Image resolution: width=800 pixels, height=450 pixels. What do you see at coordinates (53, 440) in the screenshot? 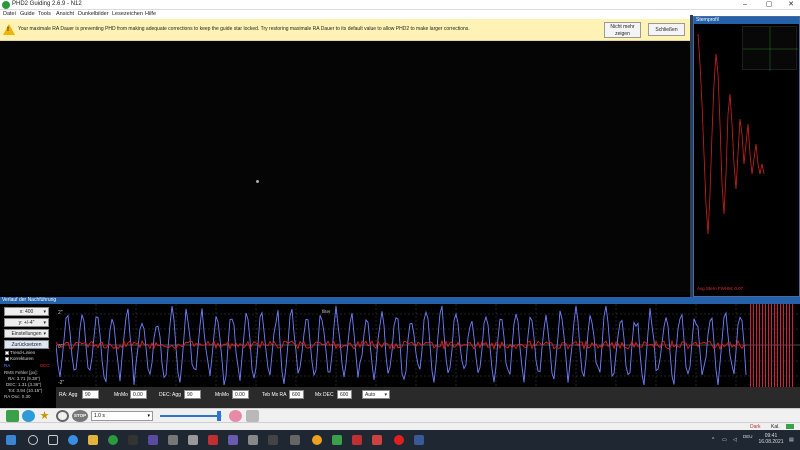
I see `task-view-icon` at bounding box center [53, 440].